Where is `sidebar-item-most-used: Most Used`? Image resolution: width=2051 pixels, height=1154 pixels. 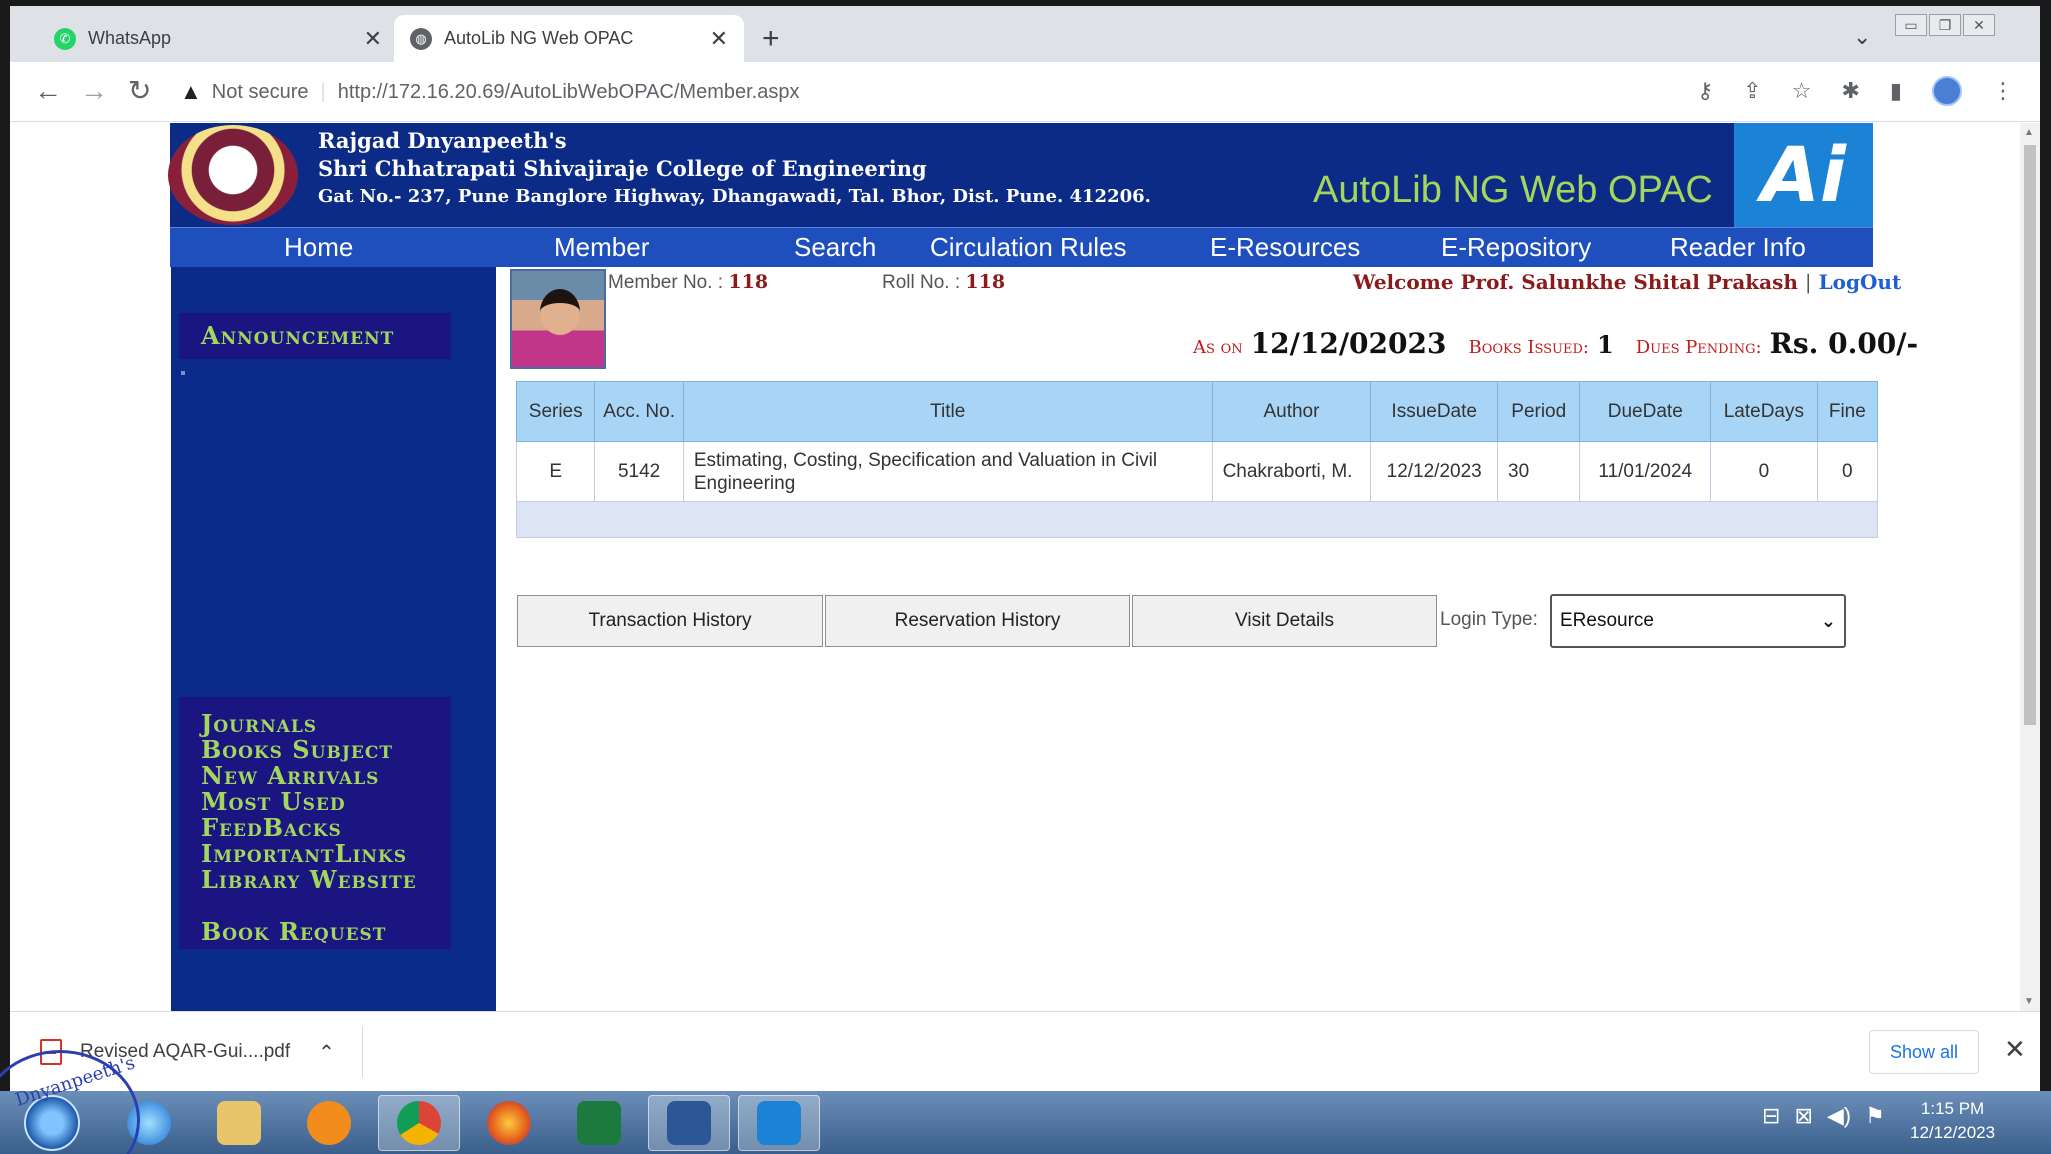 sidebar-item-most-used: Most Used is located at coordinates (326, 802).